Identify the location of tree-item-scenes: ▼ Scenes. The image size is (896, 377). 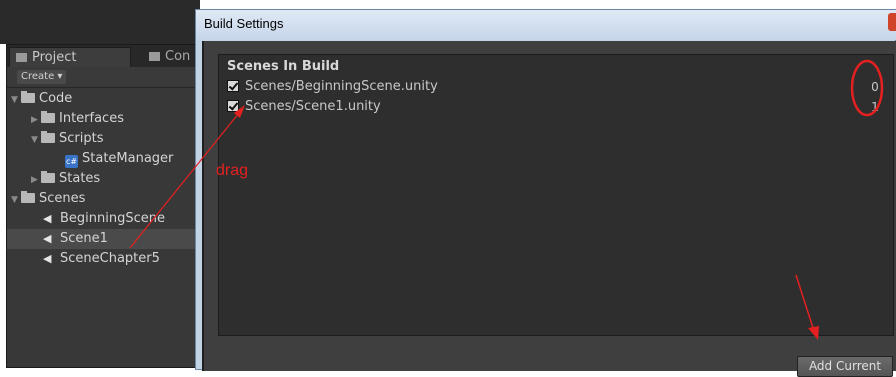
(48, 199).